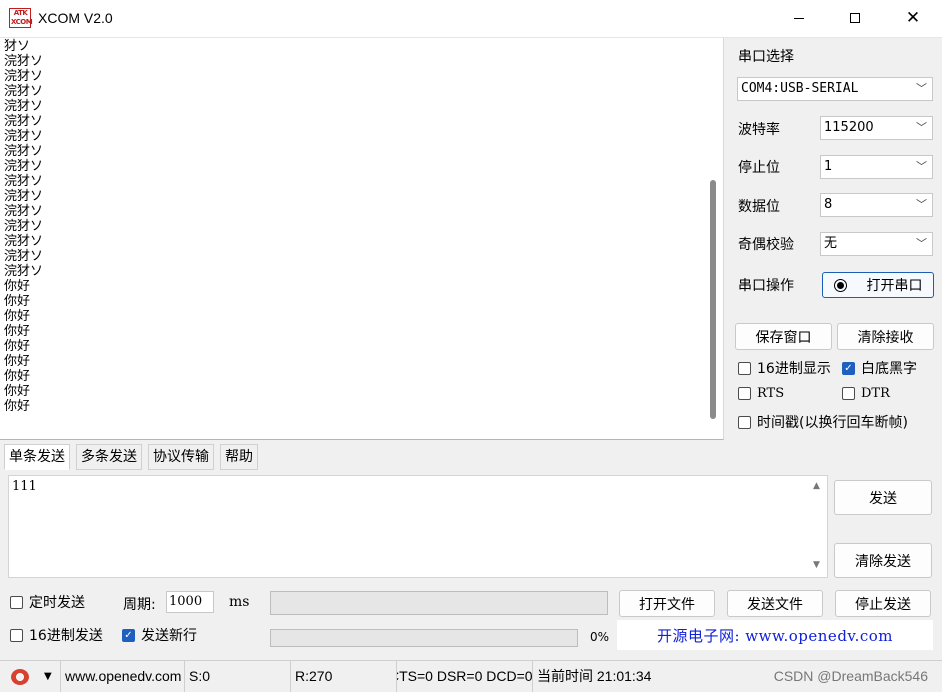 The width and height of the screenshot is (942, 692). I want to click on open-file-label: 打开文件, so click(667, 604).